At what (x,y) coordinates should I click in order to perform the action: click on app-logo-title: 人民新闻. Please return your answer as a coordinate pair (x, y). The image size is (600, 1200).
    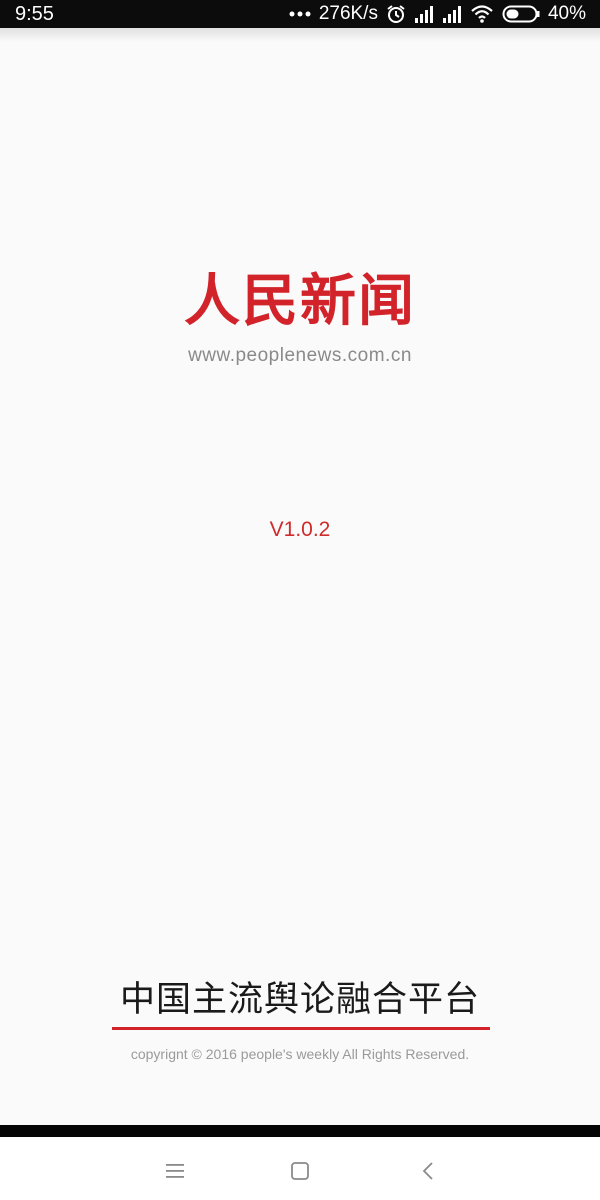
    Looking at the image, I should click on (300, 301).